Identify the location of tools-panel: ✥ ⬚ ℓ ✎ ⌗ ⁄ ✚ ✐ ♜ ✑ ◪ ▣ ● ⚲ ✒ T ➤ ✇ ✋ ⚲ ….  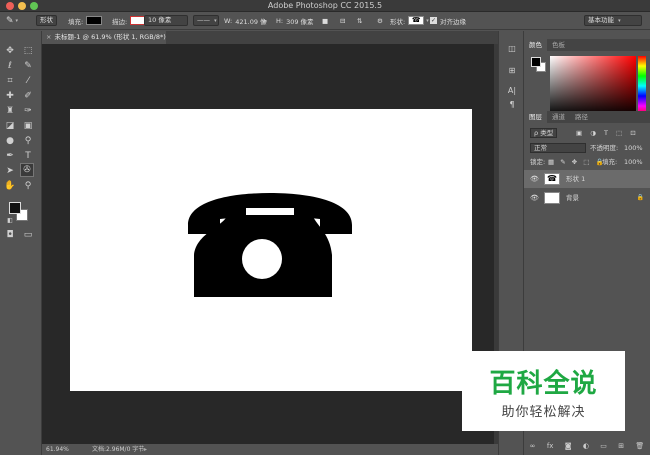
(21, 243).